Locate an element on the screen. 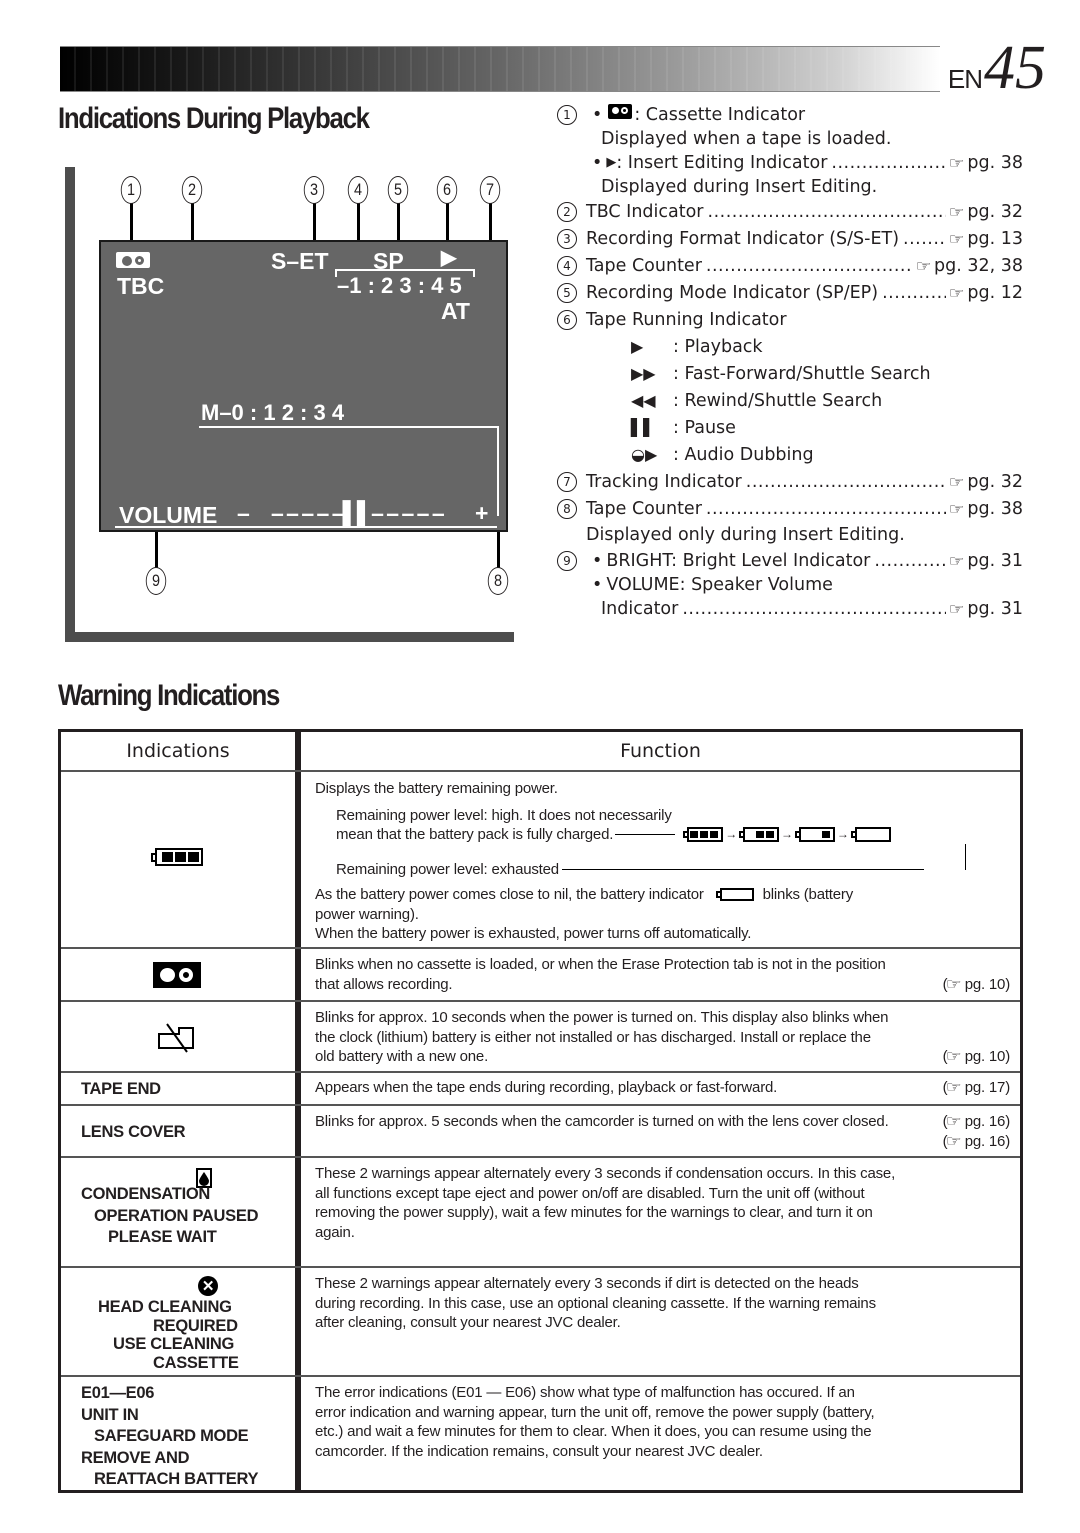 This screenshot has width=1080, height=1533. page-reference: (☞ pg. 10) is located at coordinates (976, 984).